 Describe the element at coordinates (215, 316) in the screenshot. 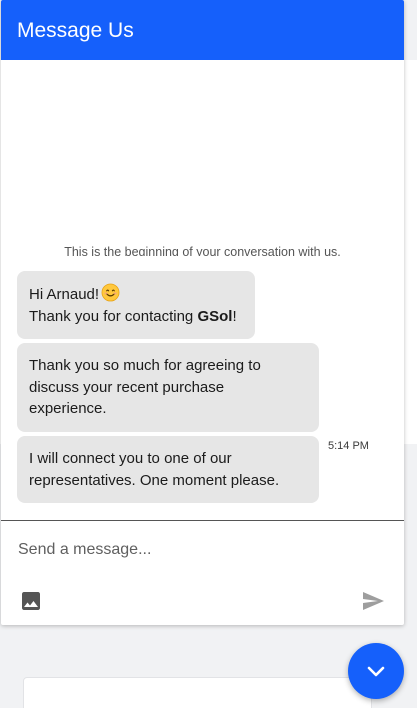

I see `brand-name: GSol` at that location.